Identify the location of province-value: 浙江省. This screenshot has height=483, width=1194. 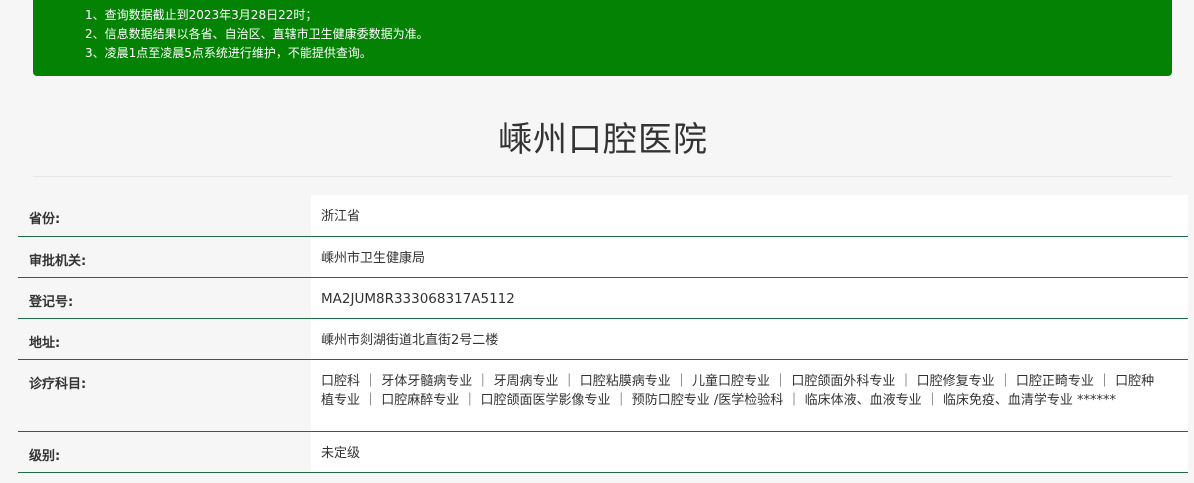
(341, 216).